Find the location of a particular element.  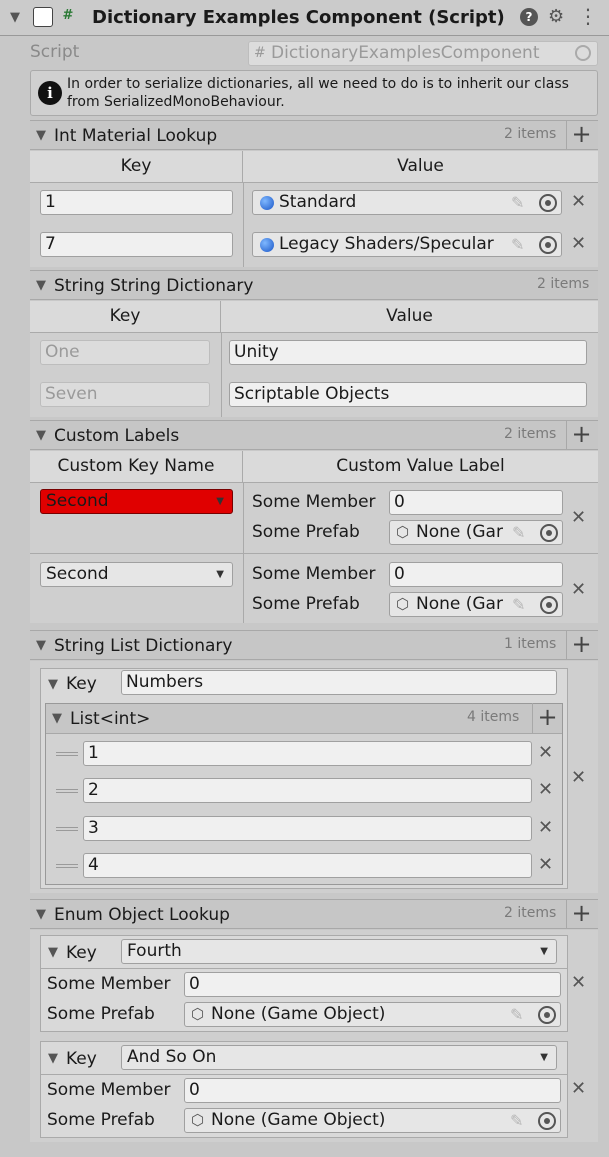

script-field: # DictionaryExamplesComponent is located at coordinates (423, 53).